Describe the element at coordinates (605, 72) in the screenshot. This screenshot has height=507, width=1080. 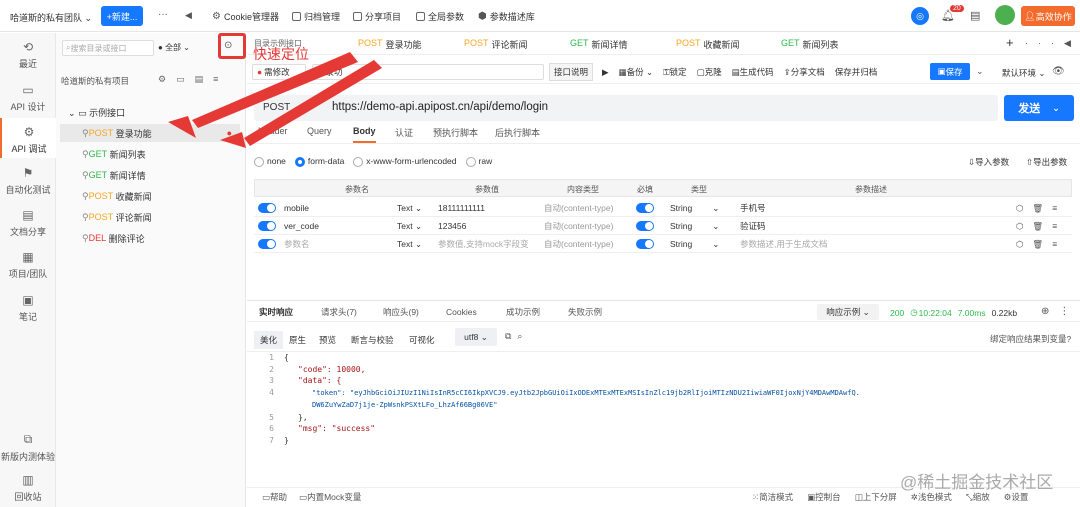
I see `run-icon: ▶` at that location.